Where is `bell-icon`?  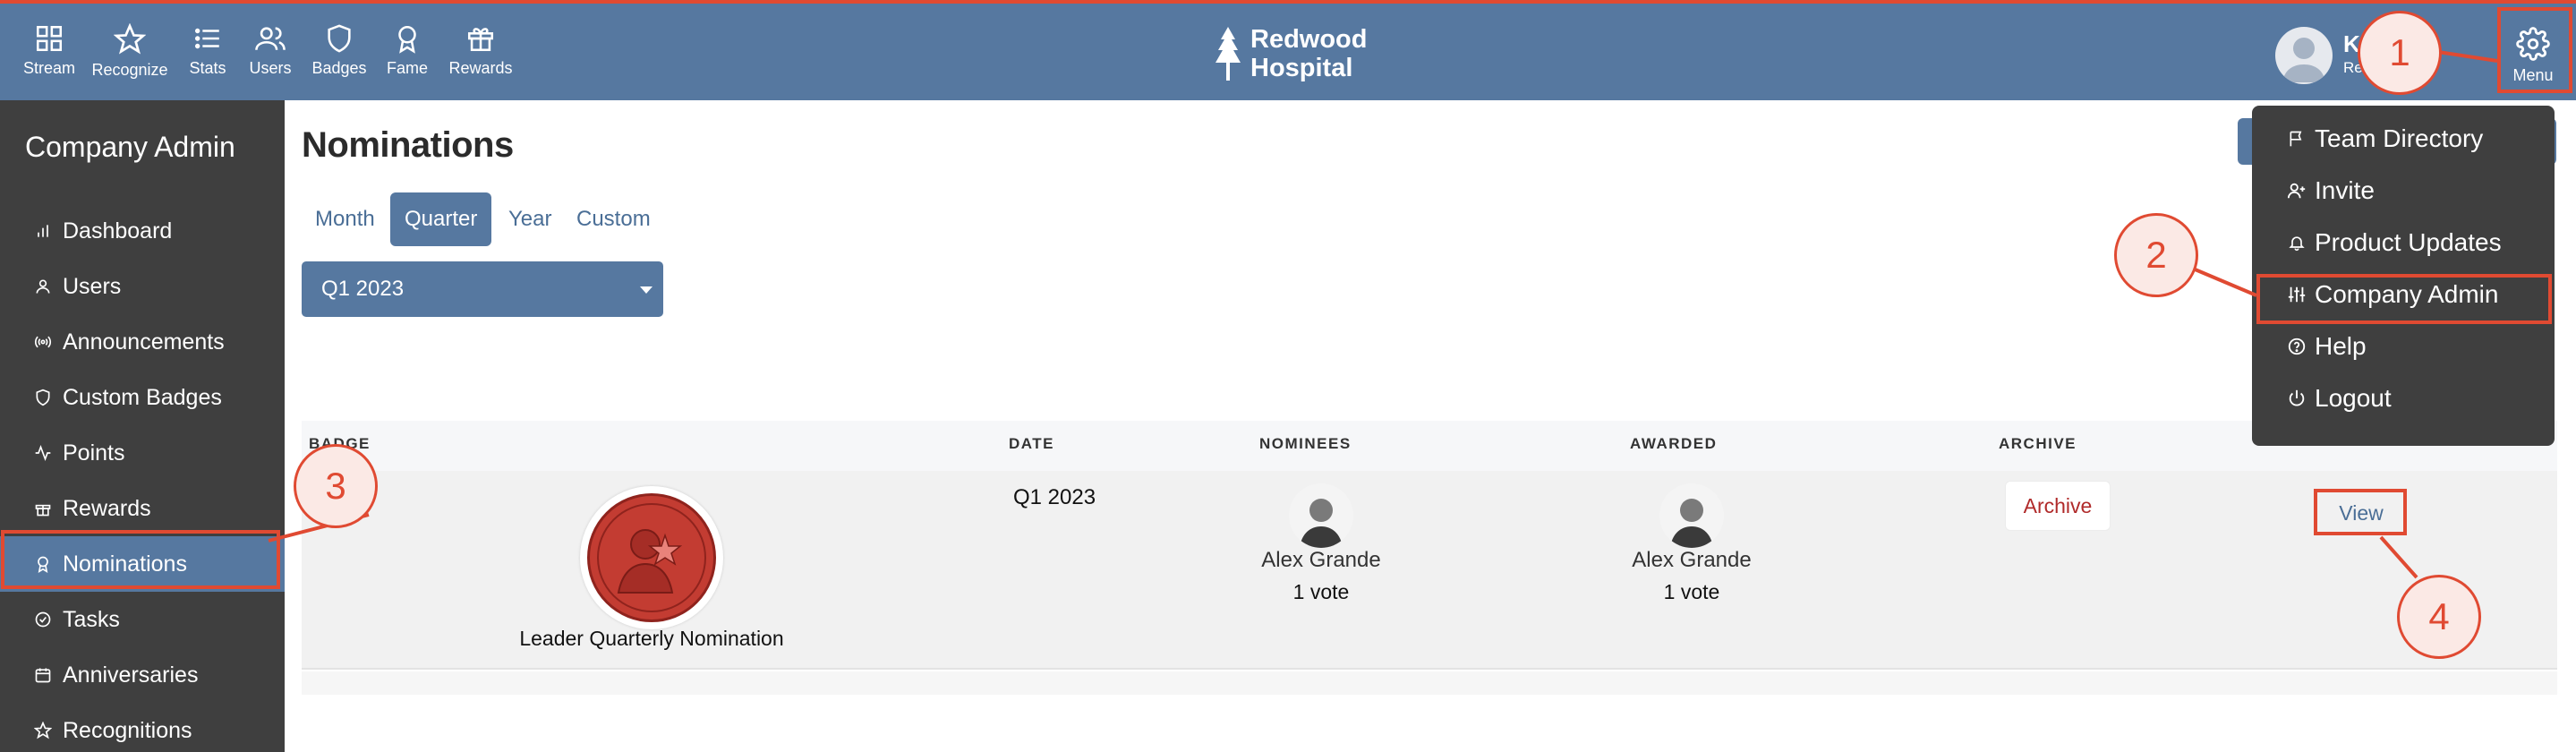
bell-icon is located at coordinates (2296, 242).